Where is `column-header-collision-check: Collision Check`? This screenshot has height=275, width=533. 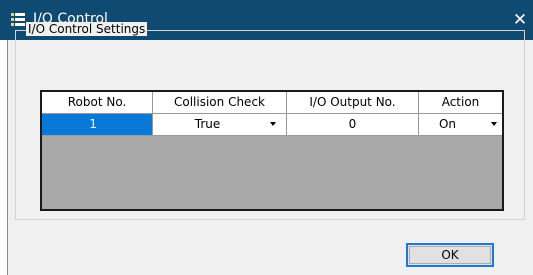 column-header-collision-check: Collision Check is located at coordinates (220, 103).